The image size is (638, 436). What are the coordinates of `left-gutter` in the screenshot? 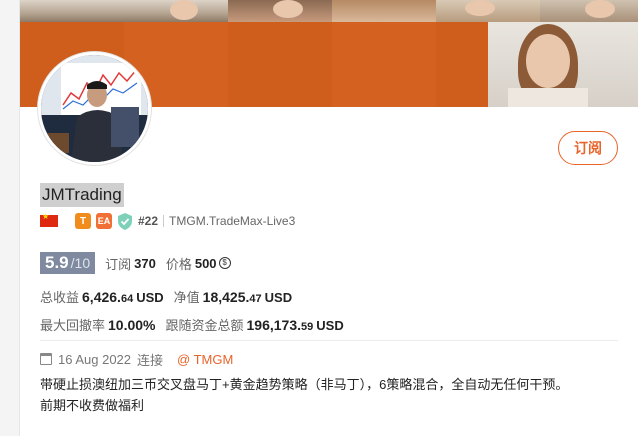 It's located at (10, 218).